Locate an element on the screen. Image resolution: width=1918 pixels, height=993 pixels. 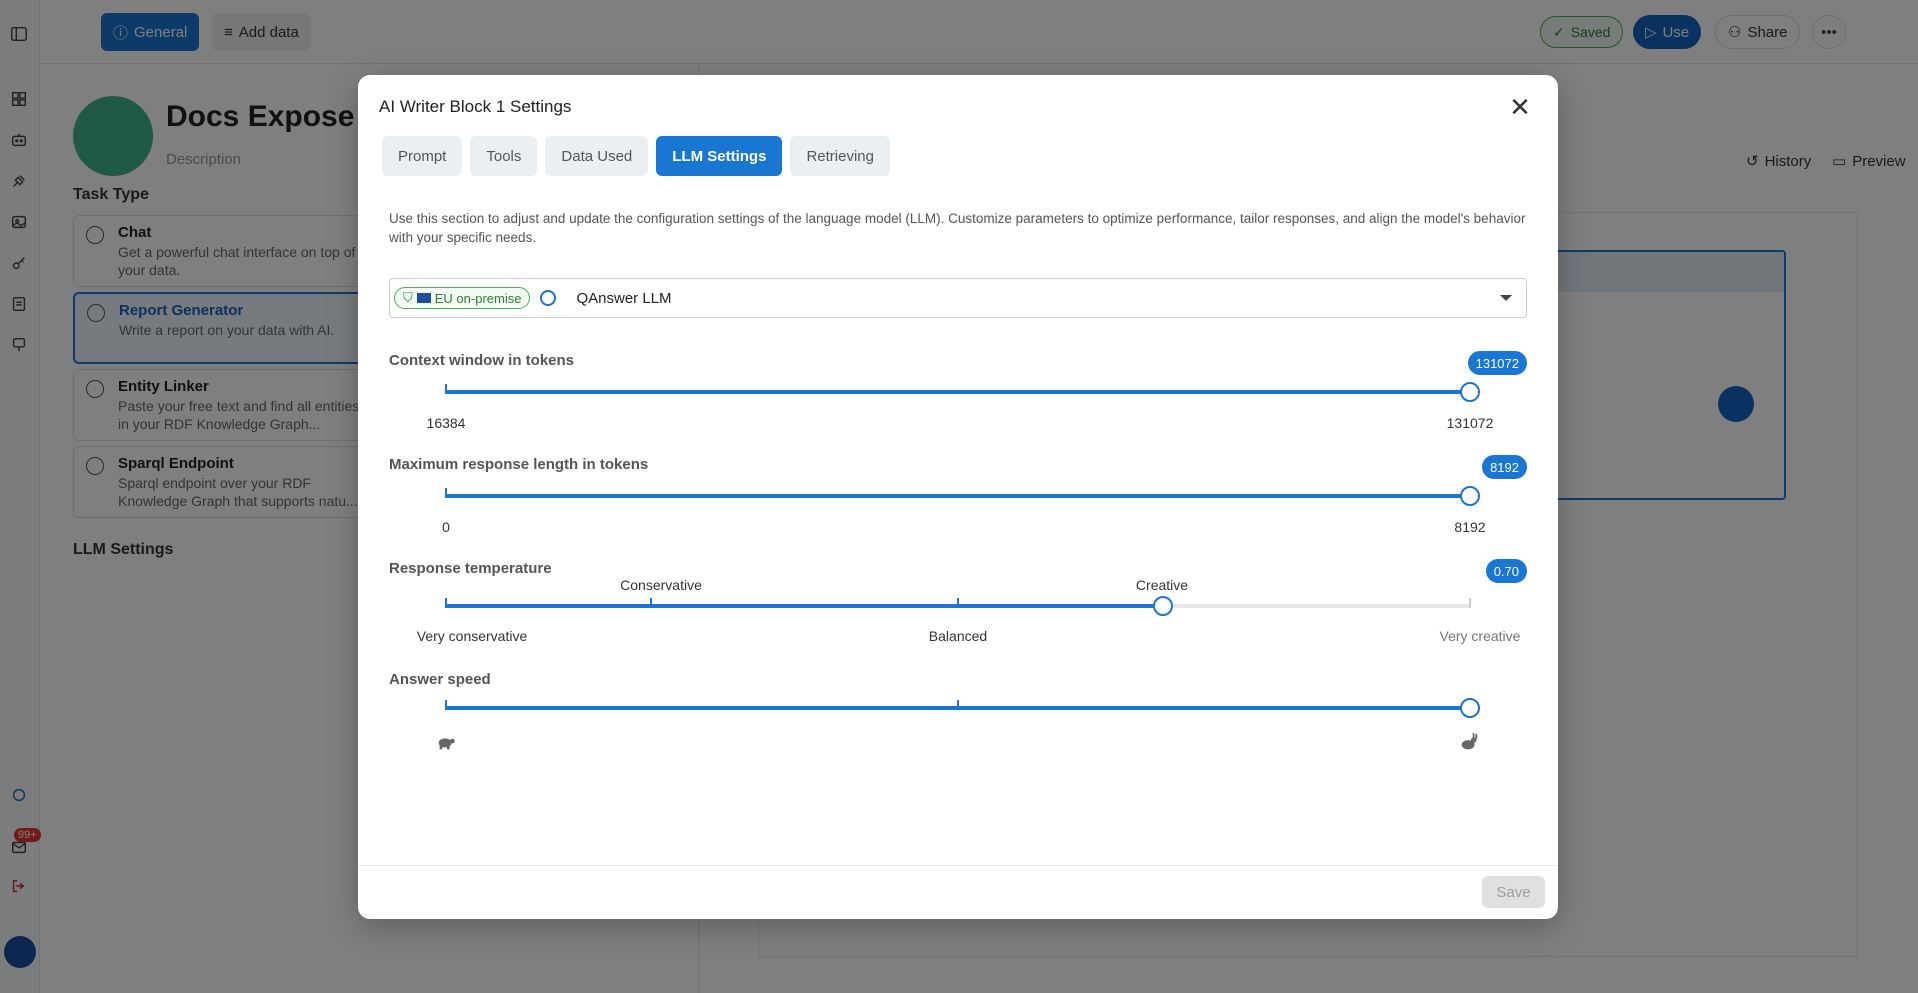
max-response-label: Maximum response length in tokens is located at coordinates (519, 464).